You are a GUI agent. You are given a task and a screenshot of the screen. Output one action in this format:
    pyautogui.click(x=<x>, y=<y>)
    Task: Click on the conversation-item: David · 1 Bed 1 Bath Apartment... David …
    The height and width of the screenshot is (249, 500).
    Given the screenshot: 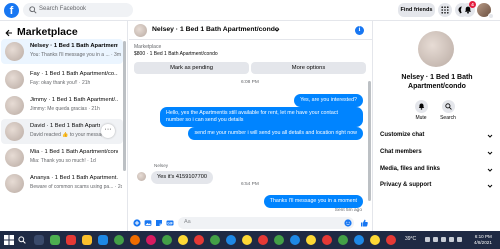 What is the action you would take?
    pyautogui.click(x=62, y=131)
    